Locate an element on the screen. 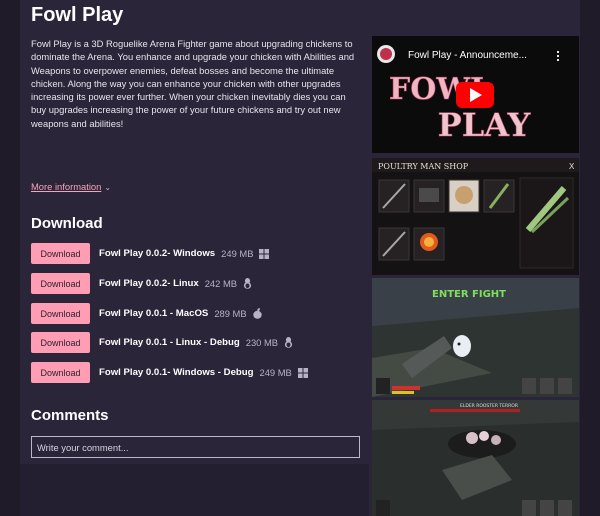 This screenshot has height=516, width=600. more-information-label: More information is located at coordinates (66, 186).